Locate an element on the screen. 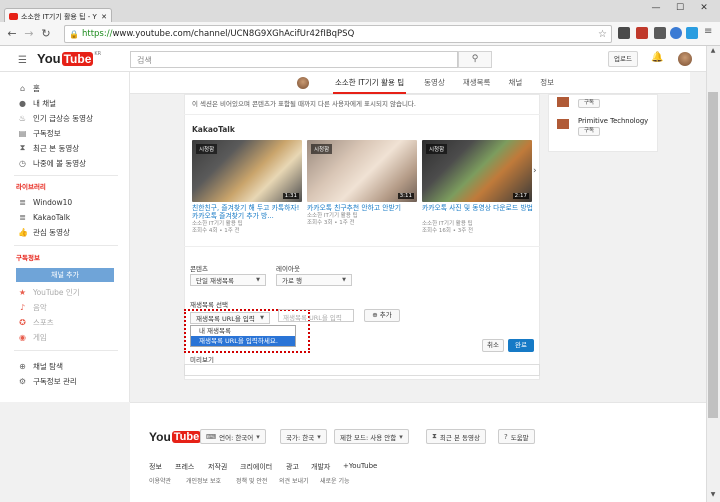  preview-label: 미리보기 is located at coordinates (202, 360).